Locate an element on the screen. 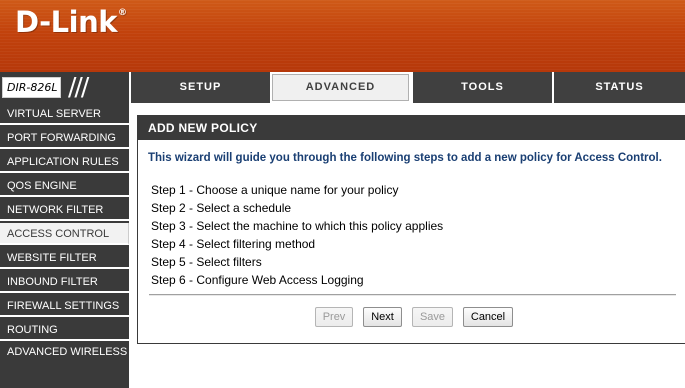  sidebar-item-advanced-wireless: ADVANCED WIRELESS is located at coordinates (64, 360).